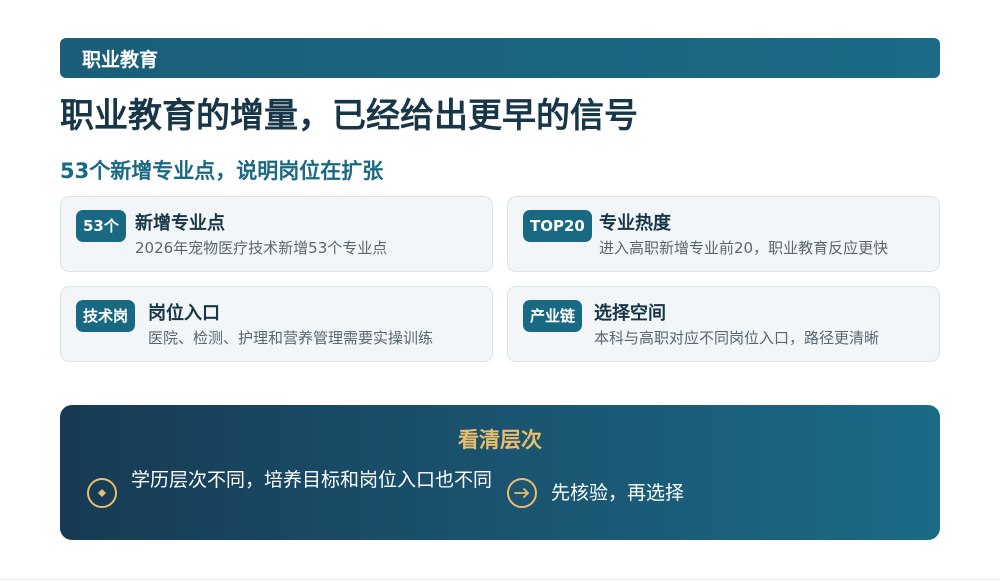 This screenshot has width=1000, height=581. I want to click on card-description: 医院、检测、护理和营养管理需要实操训练, so click(291, 338).